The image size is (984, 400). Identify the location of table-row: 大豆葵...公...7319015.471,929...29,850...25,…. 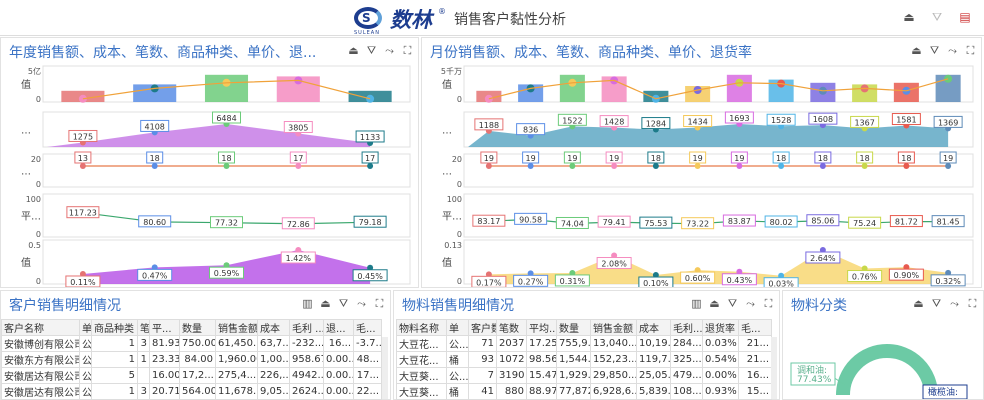
(584, 375).